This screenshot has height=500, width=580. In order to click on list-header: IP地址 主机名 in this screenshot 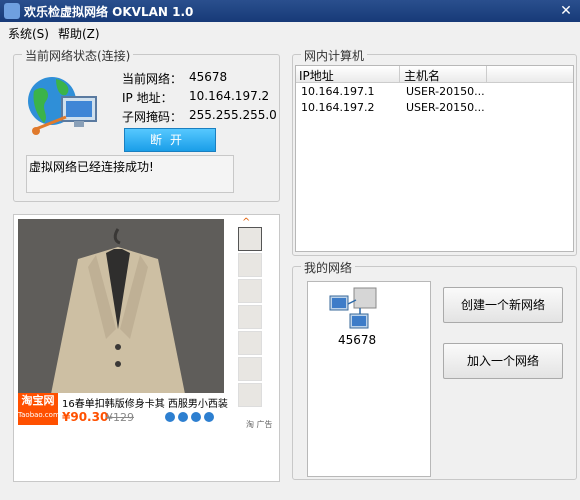, I will do `click(434, 74)`.